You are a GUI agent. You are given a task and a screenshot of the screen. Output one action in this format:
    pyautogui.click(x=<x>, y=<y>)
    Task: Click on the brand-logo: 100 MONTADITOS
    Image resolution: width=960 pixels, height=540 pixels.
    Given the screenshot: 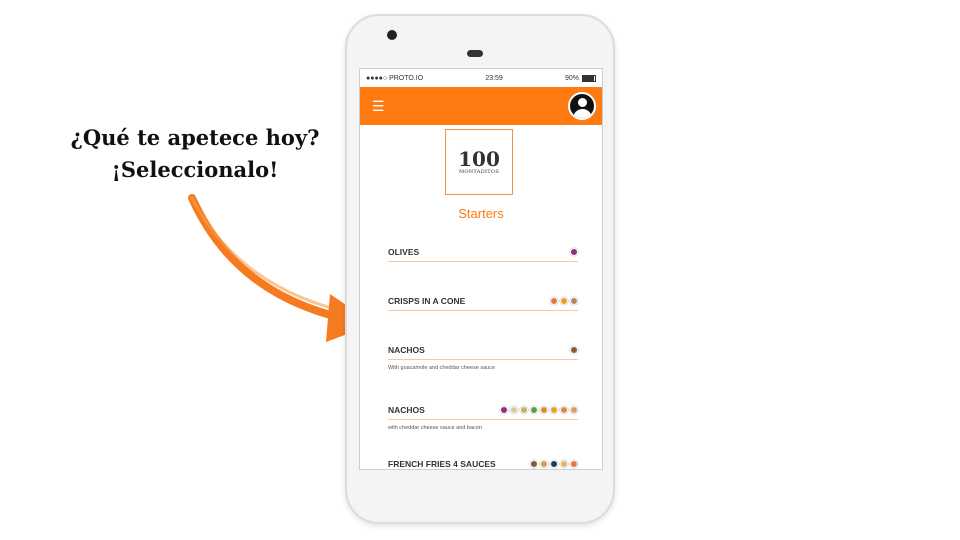 What is the action you would take?
    pyautogui.click(x=479, y=162)
    